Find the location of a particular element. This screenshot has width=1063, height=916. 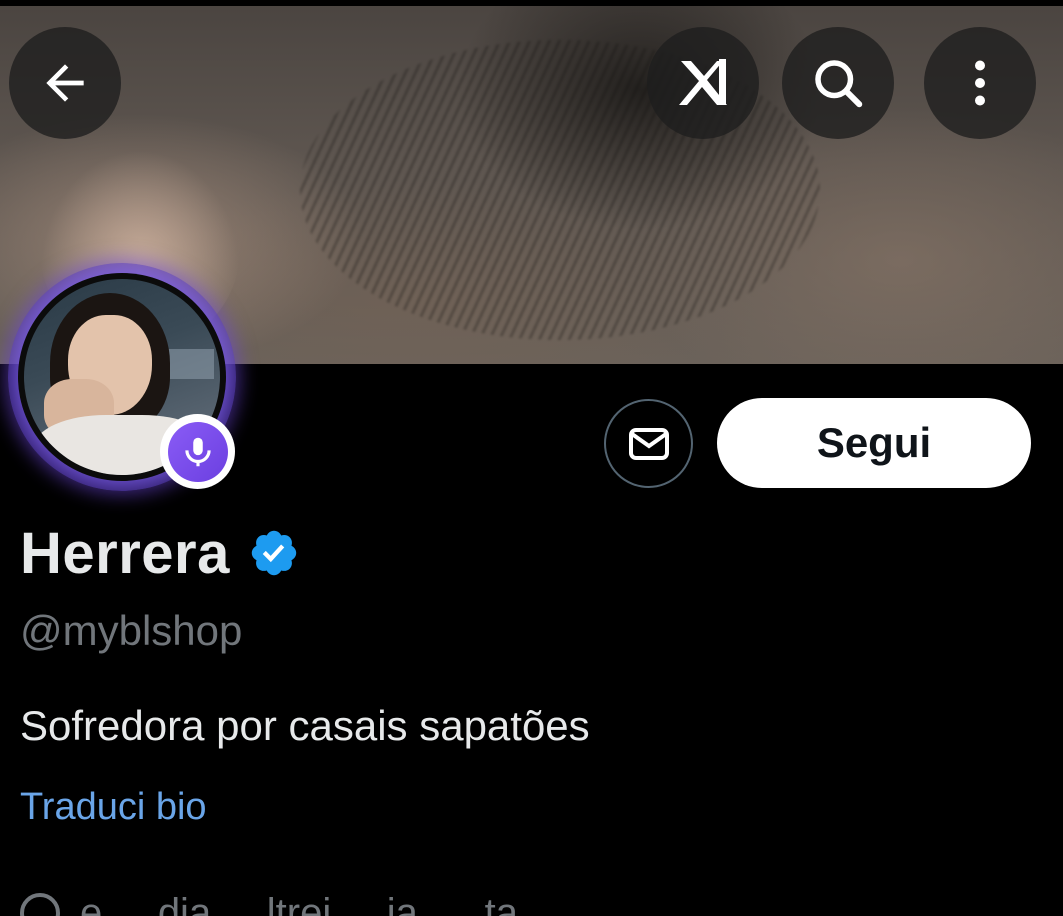

back-button is located at coordinates (65, 83).